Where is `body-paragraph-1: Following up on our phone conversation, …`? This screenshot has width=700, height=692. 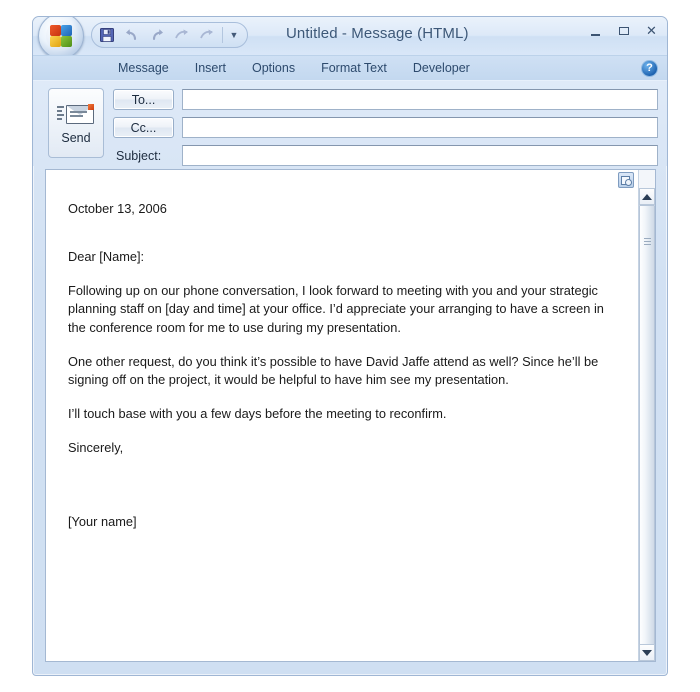 body-paragraph-1: Following up on our phone conversation, … is located at coordinates (336, 309).